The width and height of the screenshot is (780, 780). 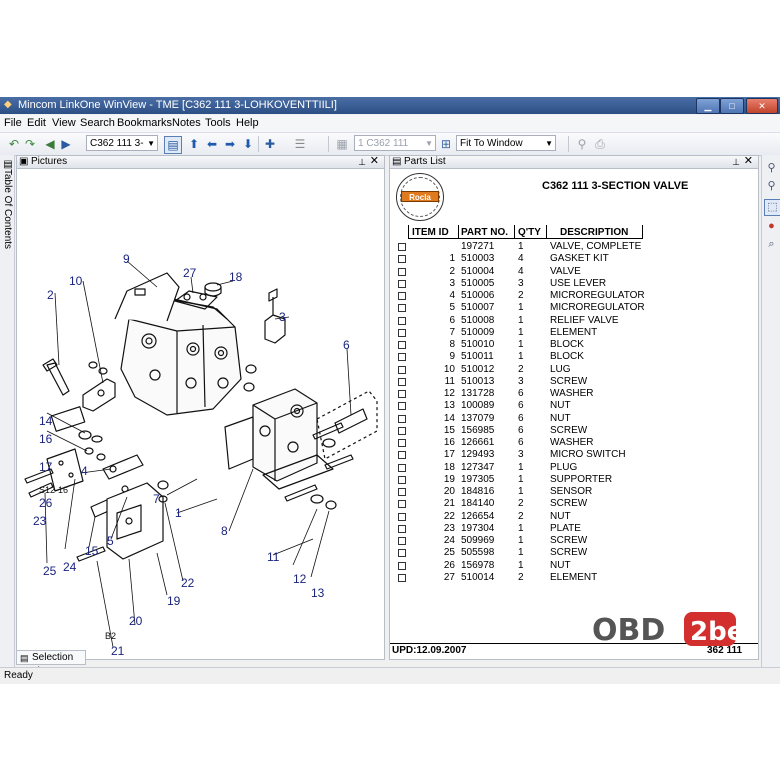 I want to click on callout-11: 11, so click(x=273, y=557).